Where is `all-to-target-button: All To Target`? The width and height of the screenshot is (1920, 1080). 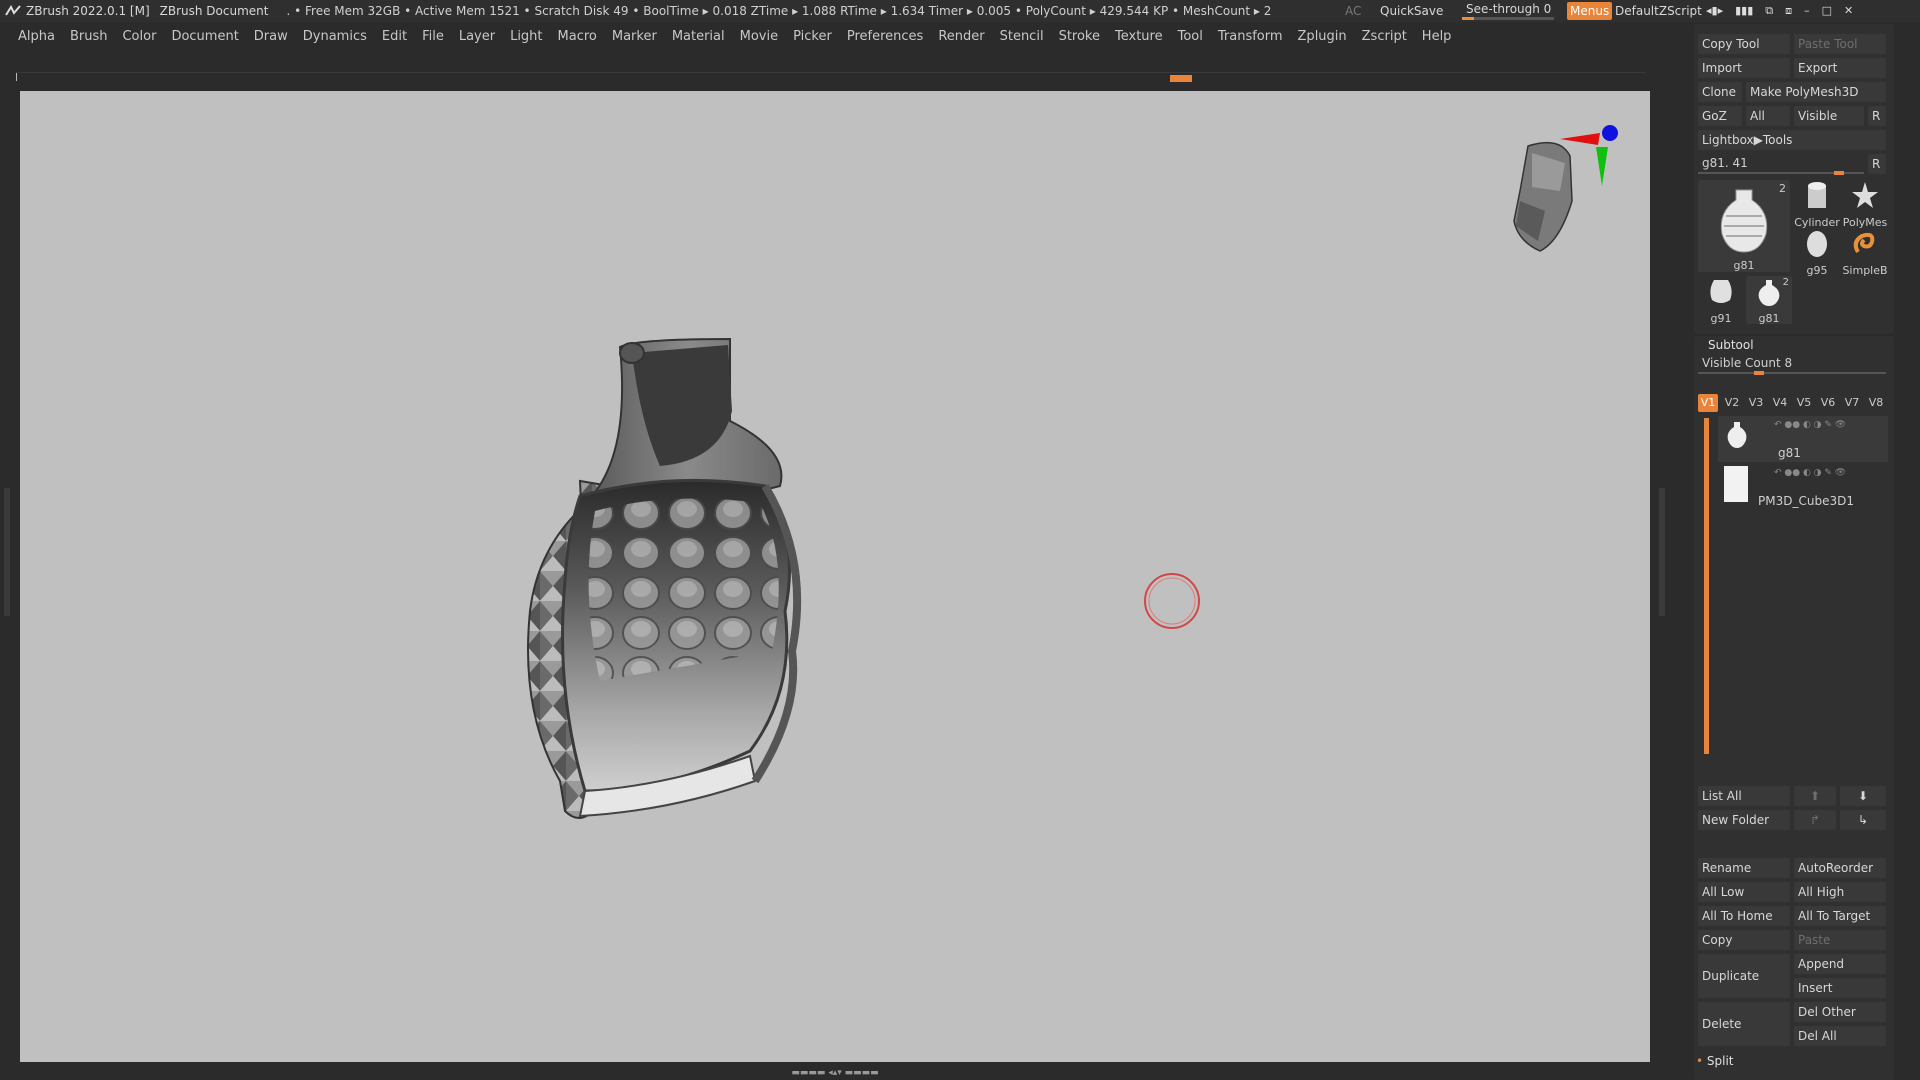 all-to-target-button: All To Target is located at coordinates (1840, 916).